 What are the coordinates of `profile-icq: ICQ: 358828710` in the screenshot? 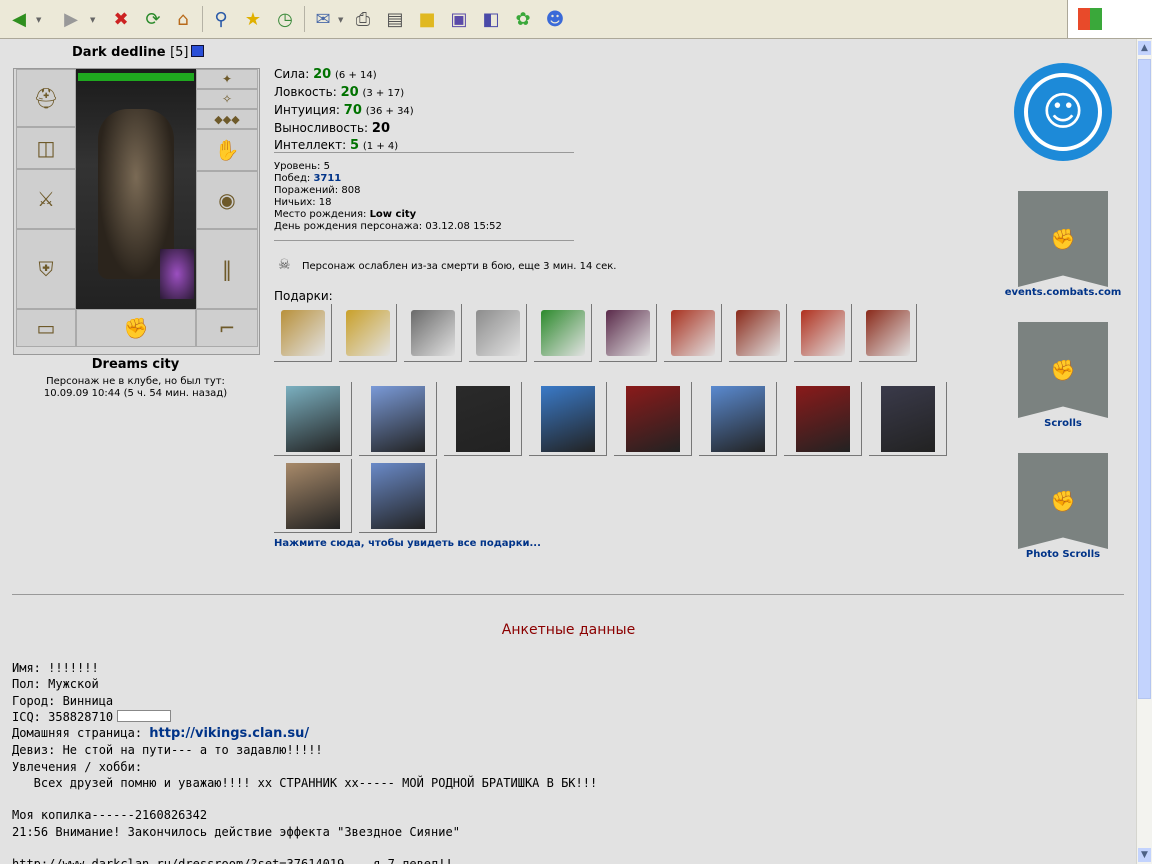 It's located at (304, 717).